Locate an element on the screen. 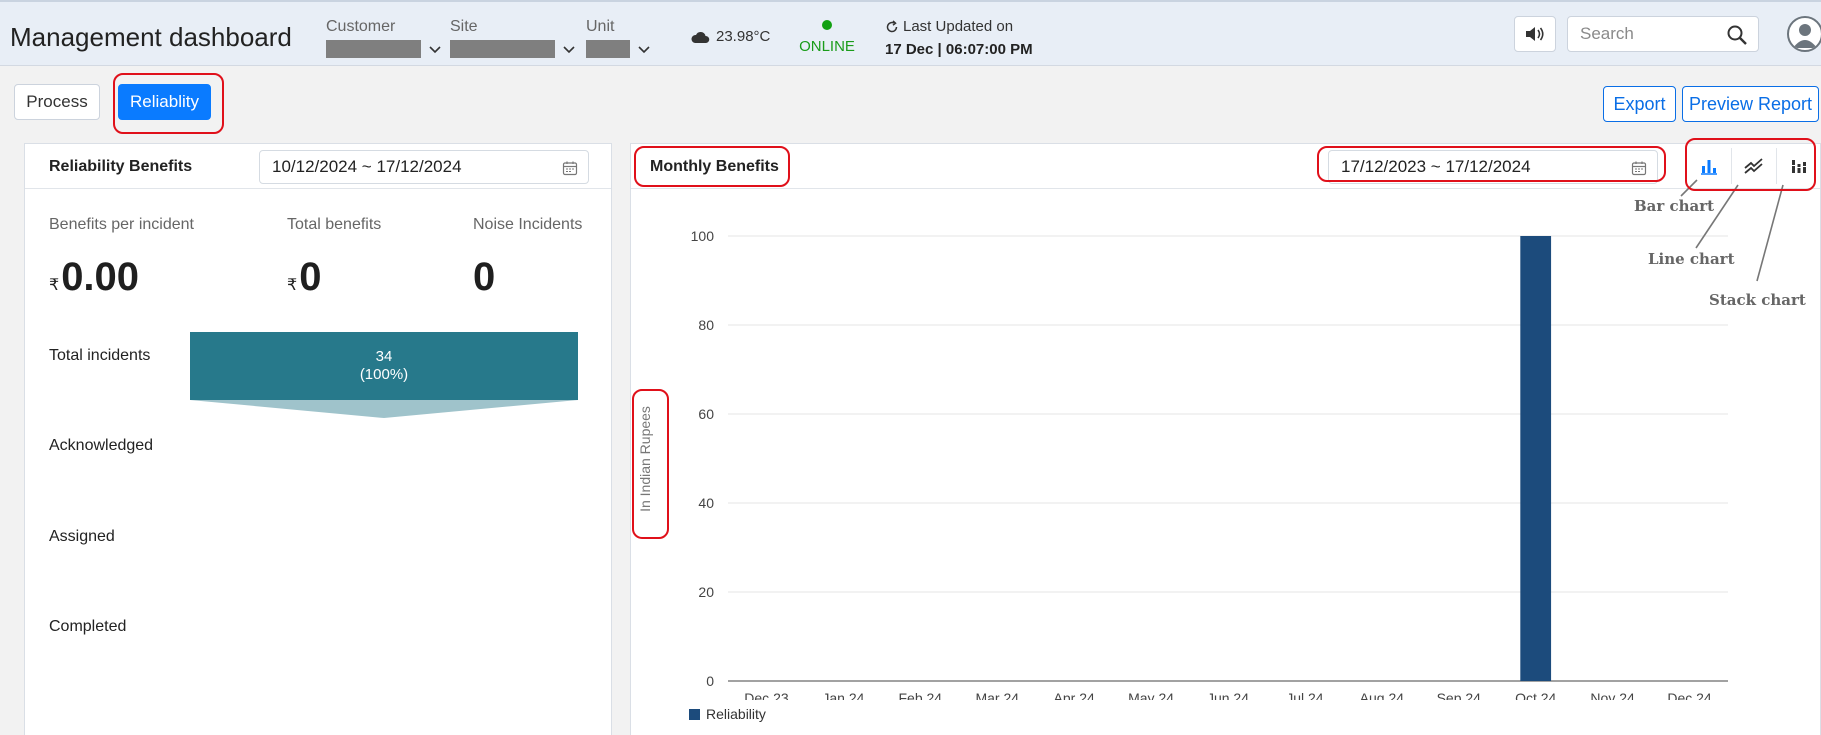 The width and height of the screenshot is (1821, 735). customer-value-redacted is located at coordinates (373, 49).